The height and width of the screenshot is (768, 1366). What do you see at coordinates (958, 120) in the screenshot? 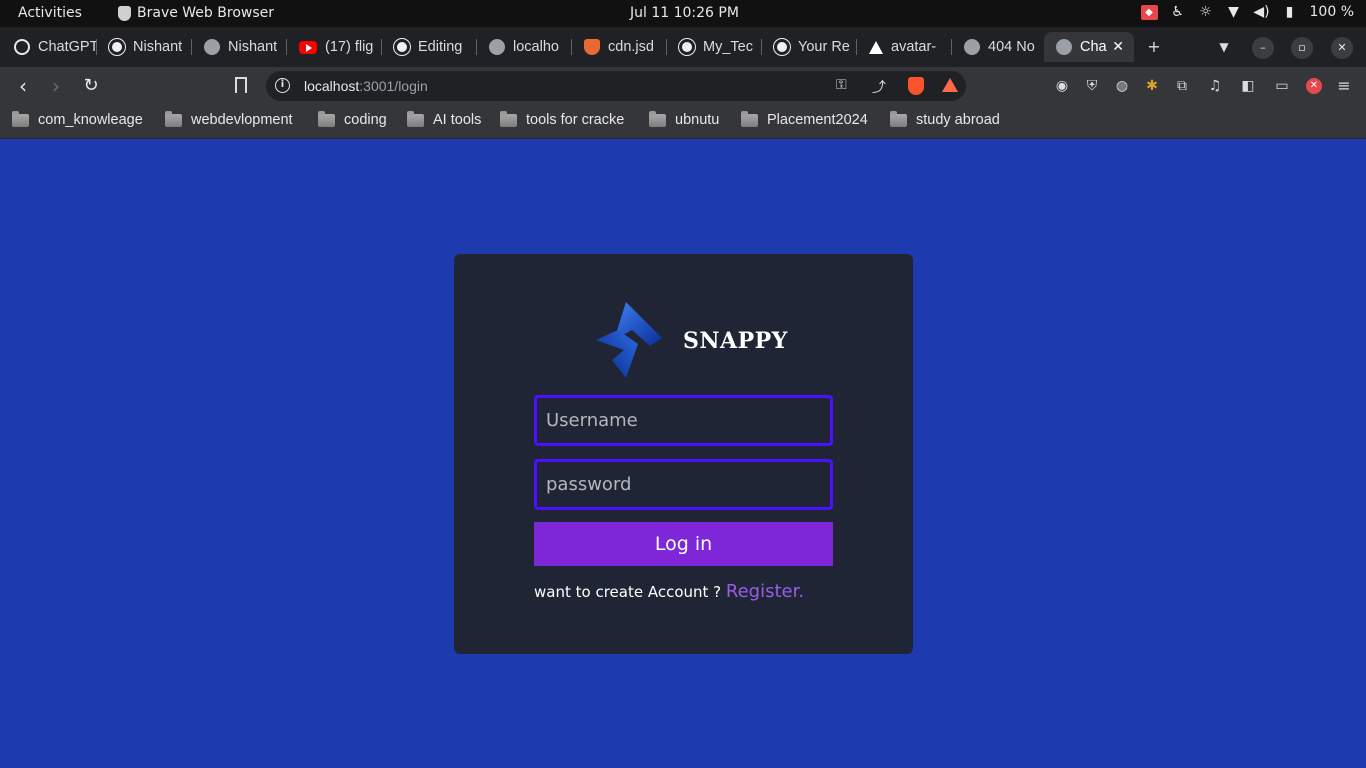
I see `bookmark-label: study abroad` at bounding box center [958, 120].